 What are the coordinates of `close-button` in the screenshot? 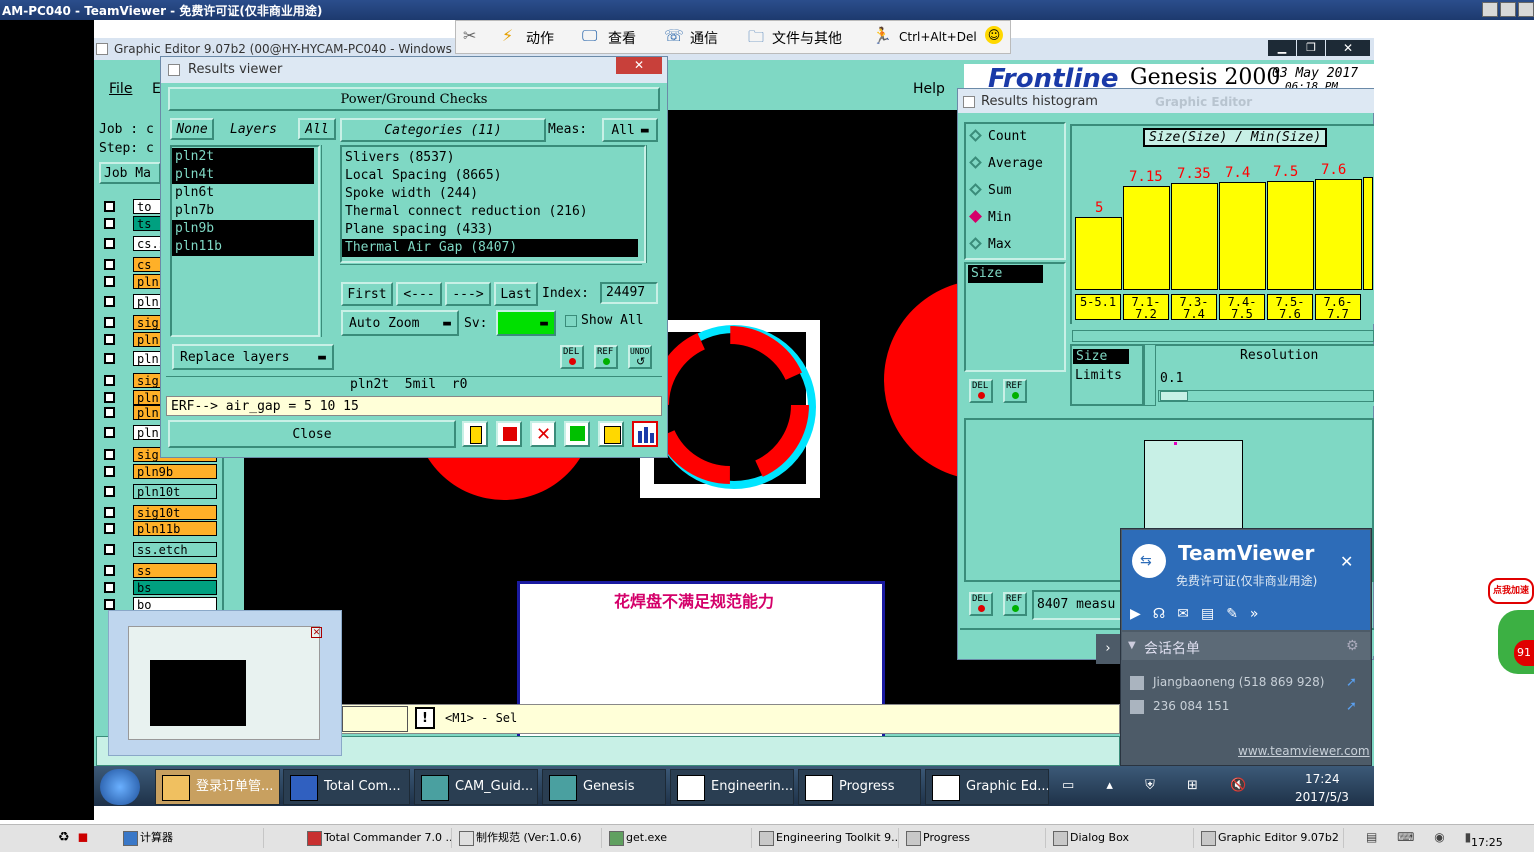 It's located at (1526, 9).